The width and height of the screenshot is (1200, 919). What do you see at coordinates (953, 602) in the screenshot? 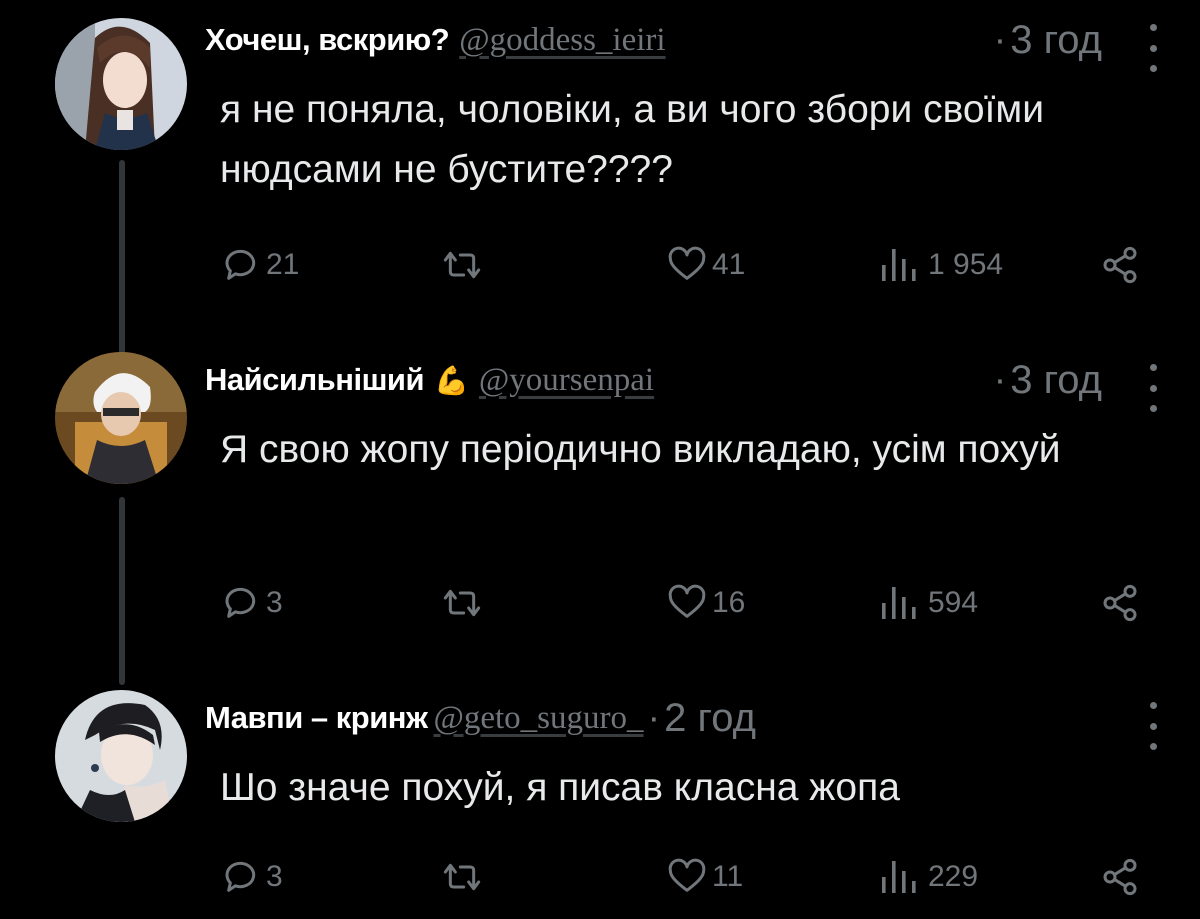
I see `view-count: 594` at bounding box center [953, 602].